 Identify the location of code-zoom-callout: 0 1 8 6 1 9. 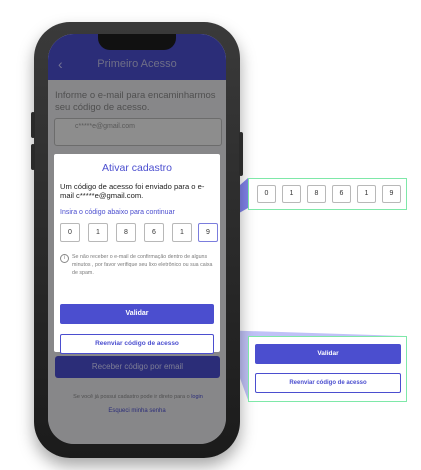
(327, 194).